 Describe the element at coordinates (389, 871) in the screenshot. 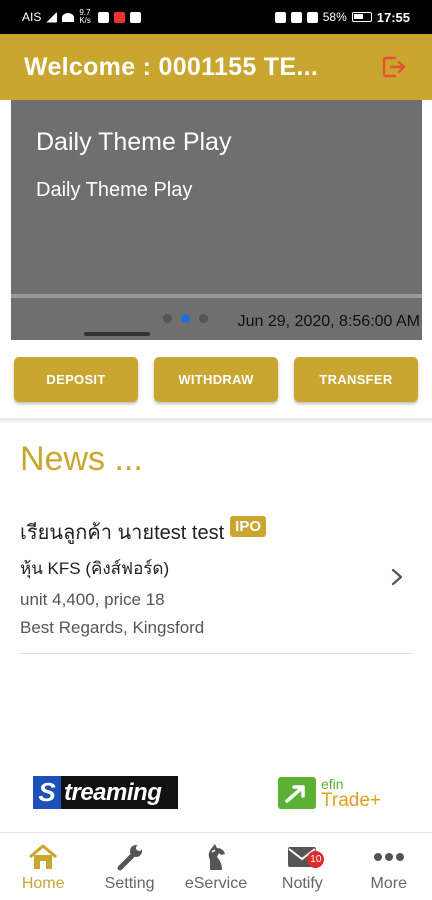

I see `nav-more: More` at that location.